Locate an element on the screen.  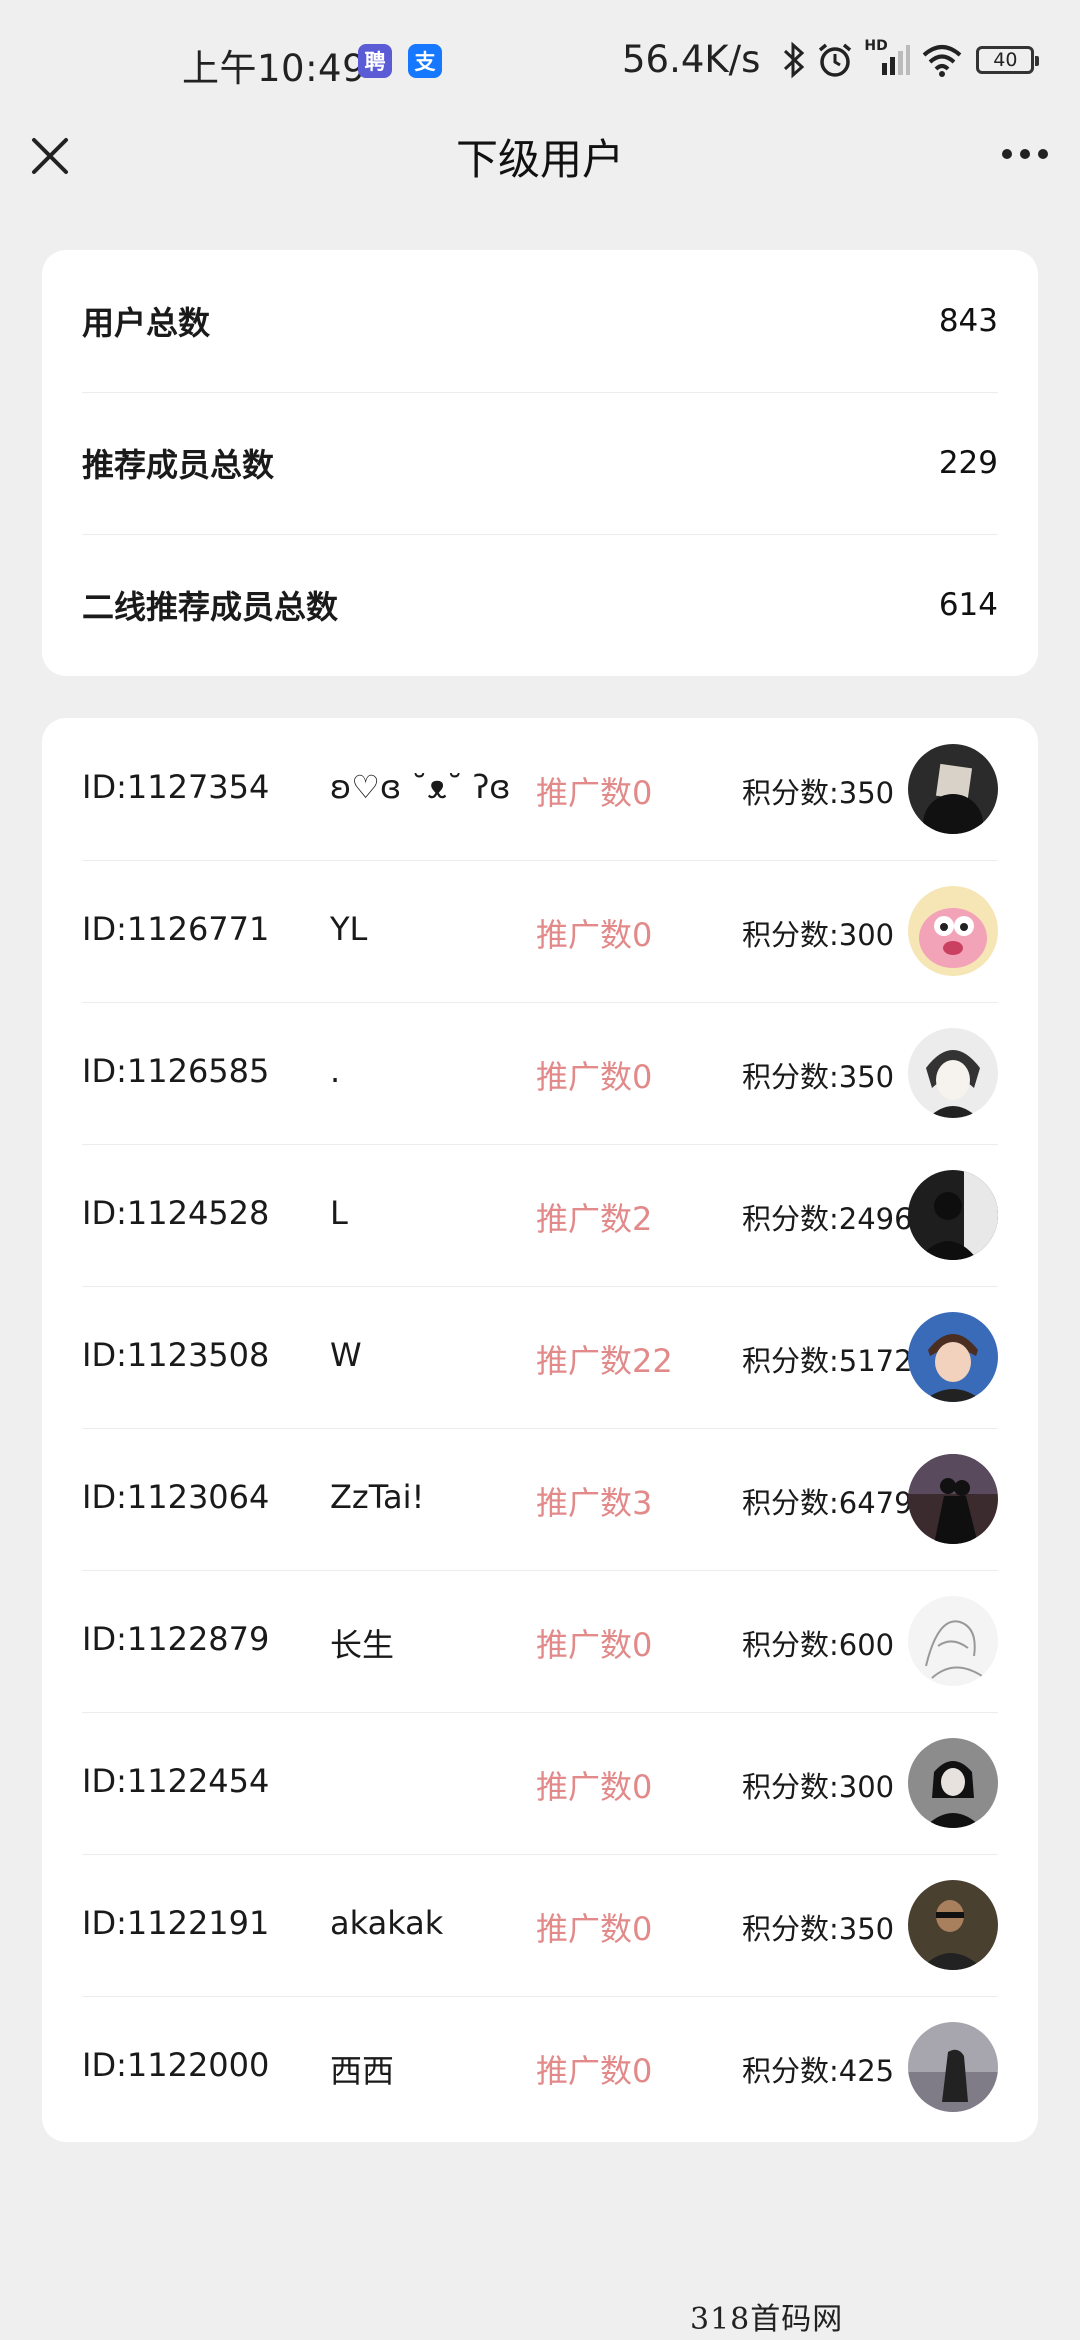
points: 积分数:600 is located at coordinates (818, 1645).